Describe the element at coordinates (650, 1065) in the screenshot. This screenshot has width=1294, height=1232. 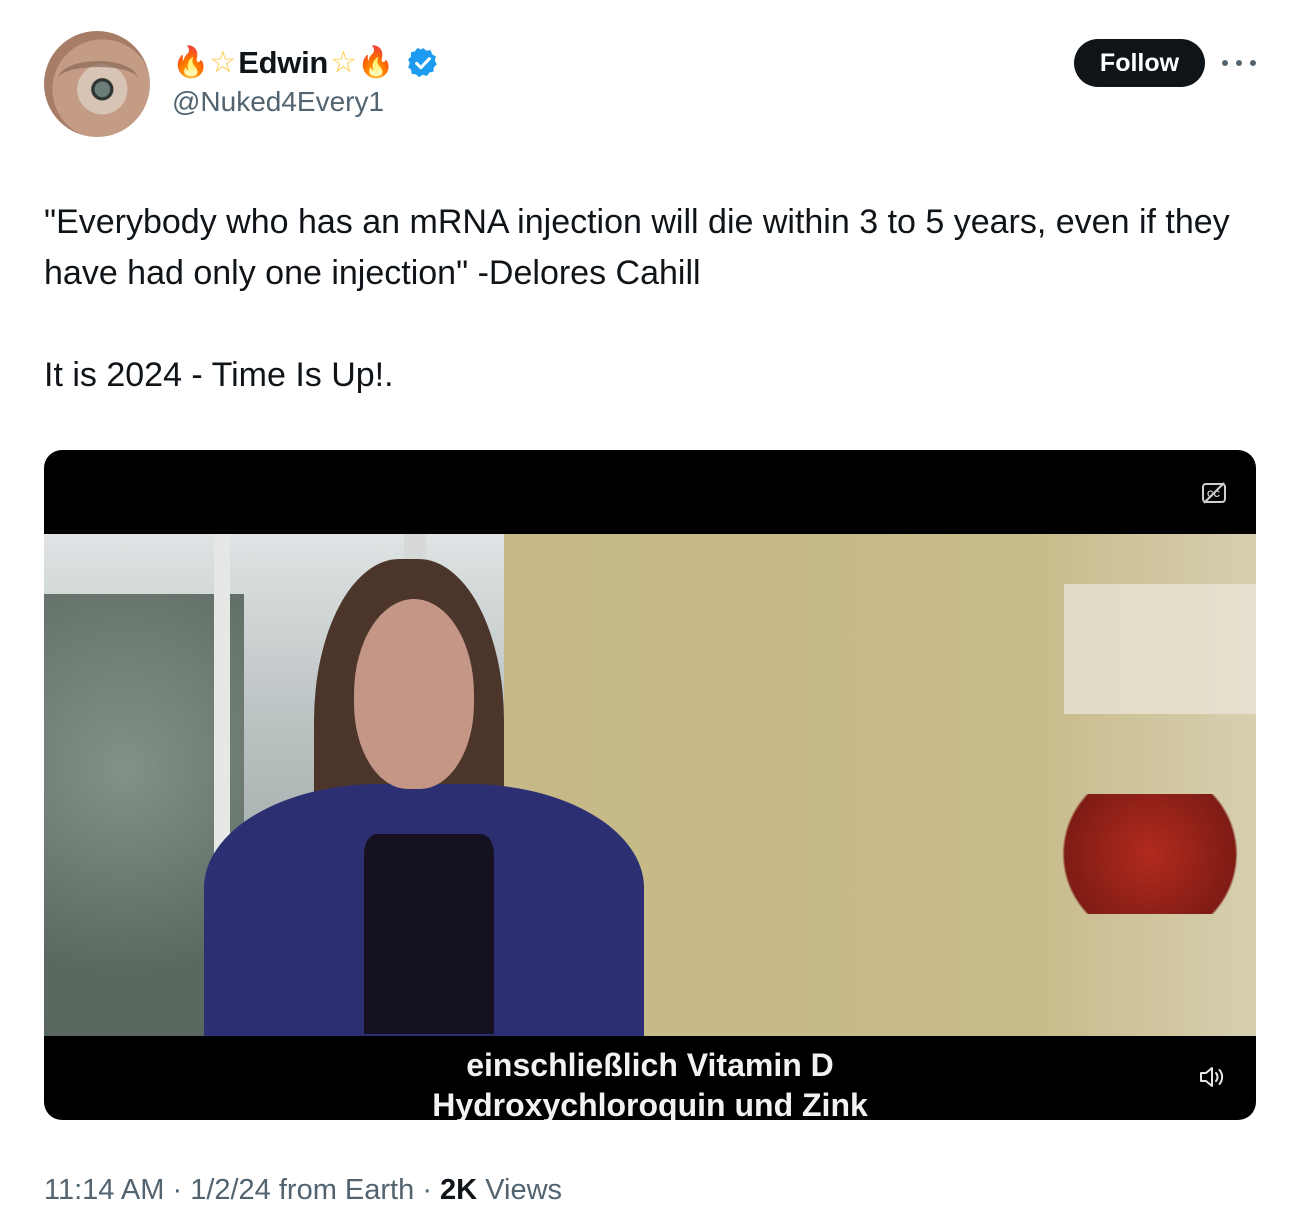
I see `subtitle-line: einschließlich Vitamin D` at that location.